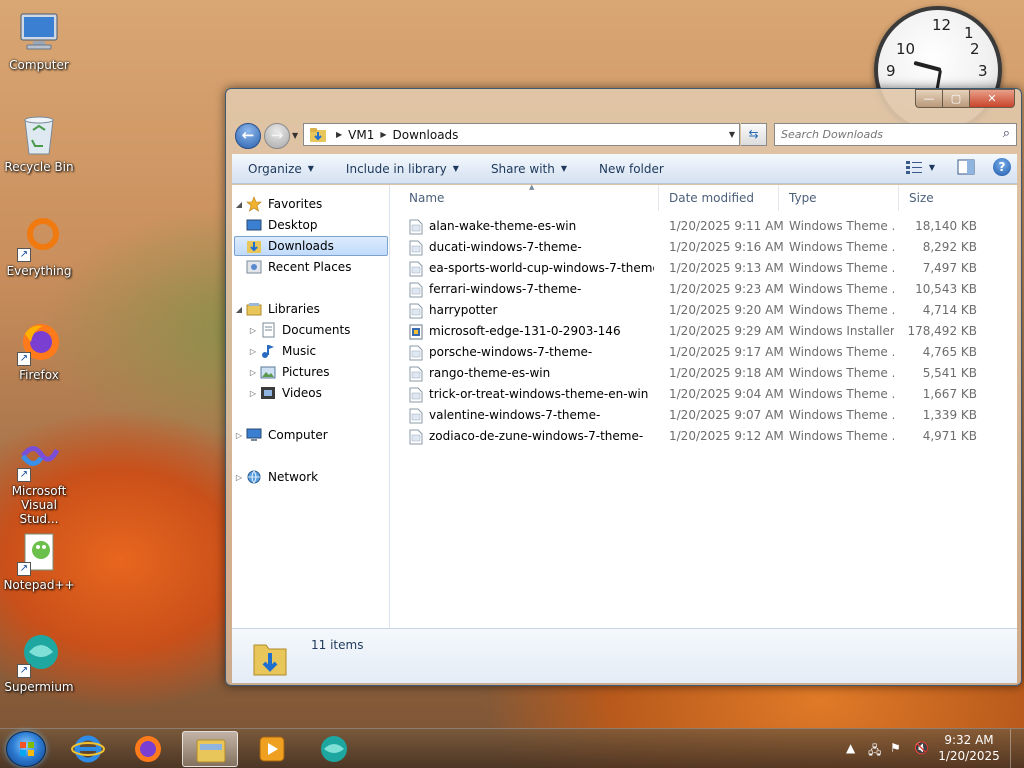  I want to click on taskbar-media-player, so click(272, 749).